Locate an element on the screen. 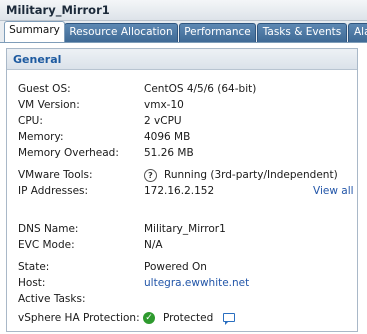  tab-resource-allocation: Resource Allocation is located at coordinates (121, 32).